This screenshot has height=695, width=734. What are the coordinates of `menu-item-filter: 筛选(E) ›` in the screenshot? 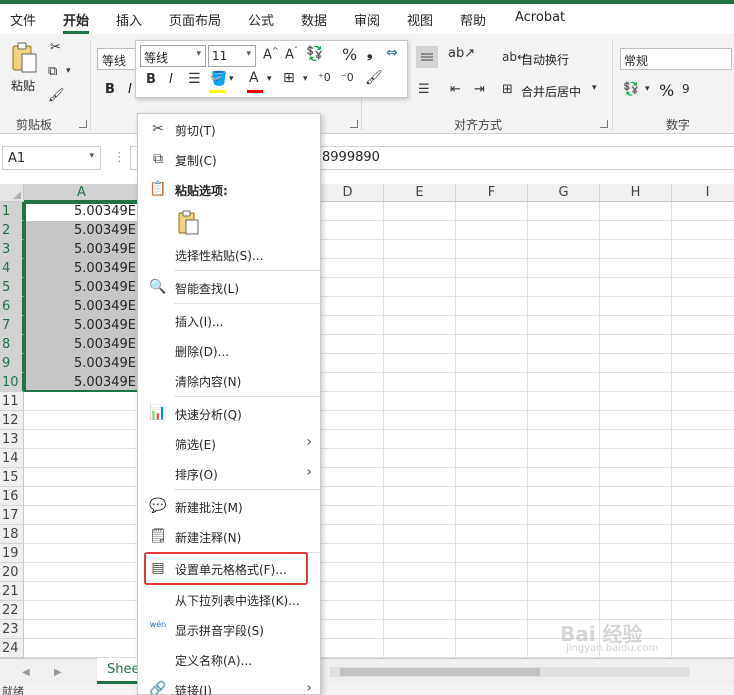 It's located at (229, 443).